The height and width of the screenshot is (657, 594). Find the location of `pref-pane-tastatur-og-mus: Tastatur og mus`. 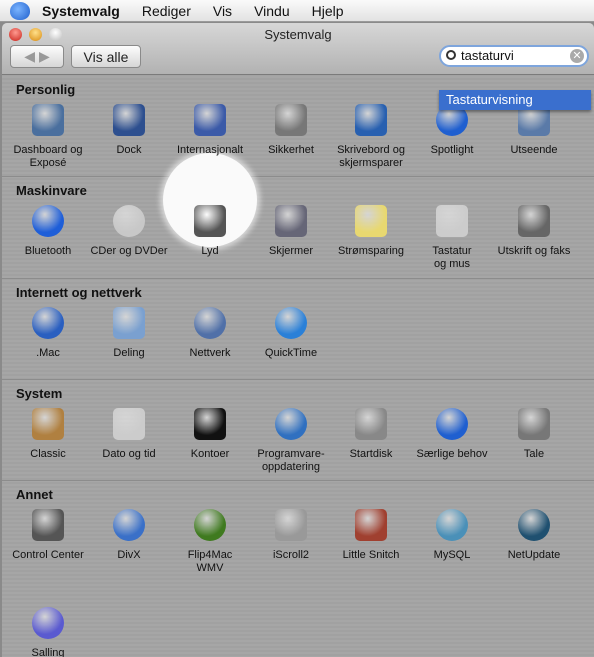

pref-pane-tastatur-og-mus: Tastatur og mus is located at coordinates (452, 238).